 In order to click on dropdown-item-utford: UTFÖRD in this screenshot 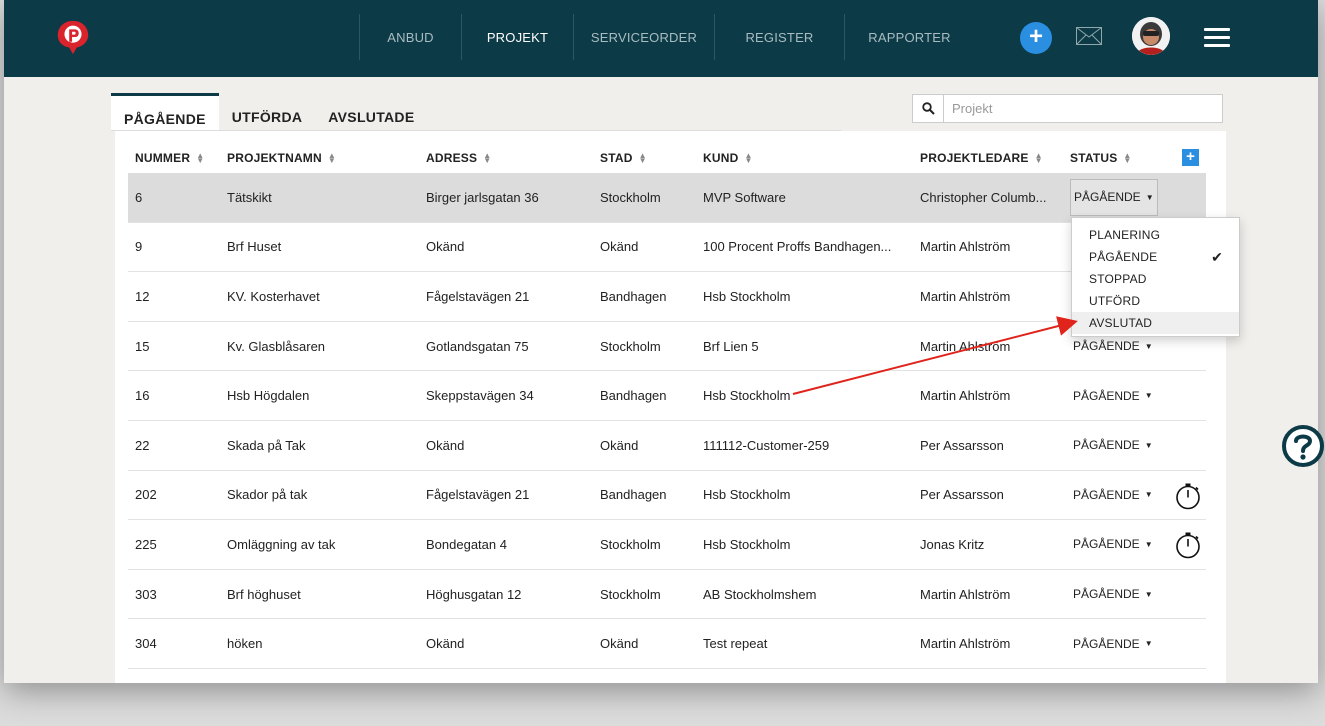, I will do `click(1155, 301)`.